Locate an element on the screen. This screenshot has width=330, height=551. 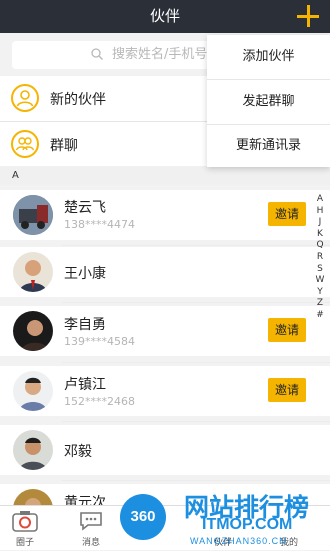
page-title: 伙伴 is located at coordinates (164, 16).